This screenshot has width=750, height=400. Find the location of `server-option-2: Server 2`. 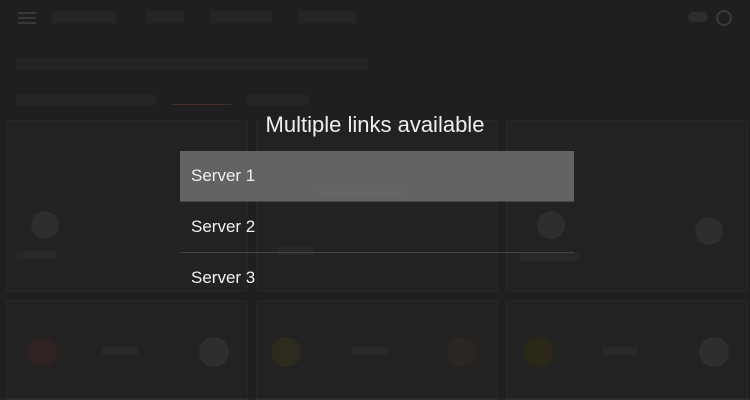

server-option-2: Server 2 is located at coordinates (377, 227).